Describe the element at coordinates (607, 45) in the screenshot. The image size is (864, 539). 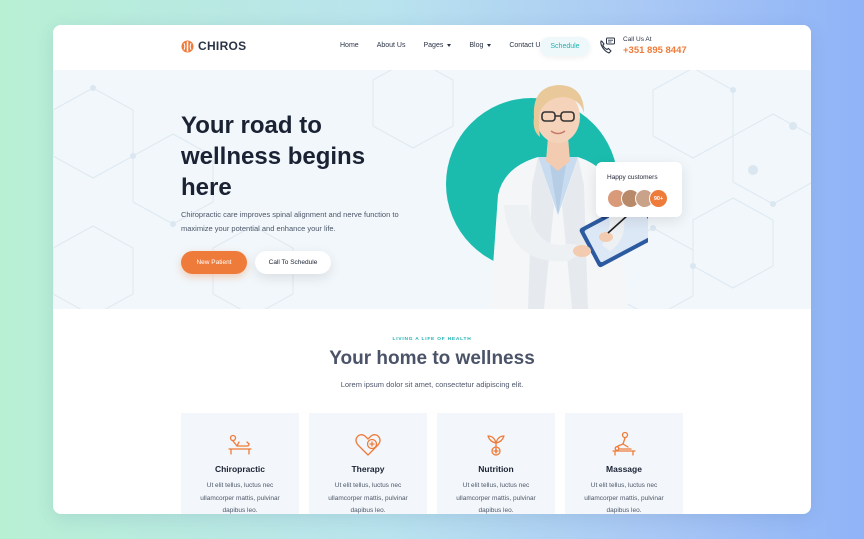
I see `phone-icon` at that location.